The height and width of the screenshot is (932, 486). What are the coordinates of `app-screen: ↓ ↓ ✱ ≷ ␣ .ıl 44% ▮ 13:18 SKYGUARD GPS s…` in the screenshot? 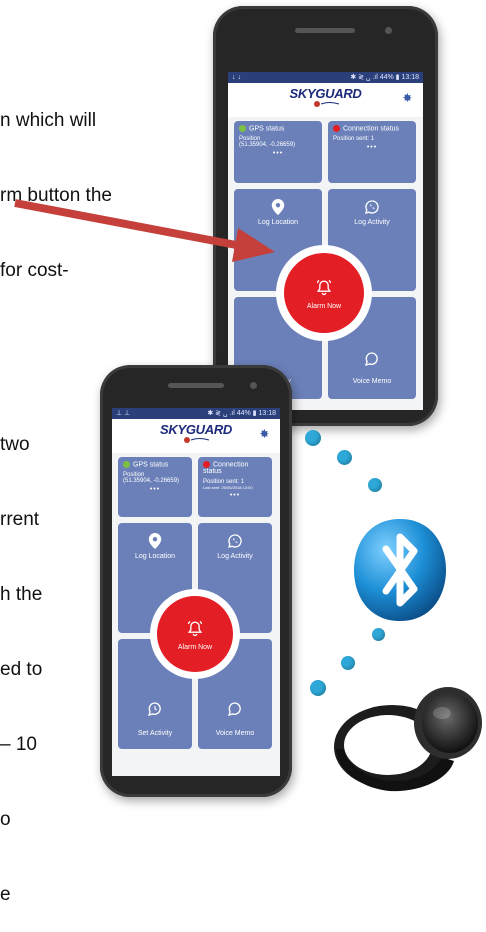 It's located at (325, 241).